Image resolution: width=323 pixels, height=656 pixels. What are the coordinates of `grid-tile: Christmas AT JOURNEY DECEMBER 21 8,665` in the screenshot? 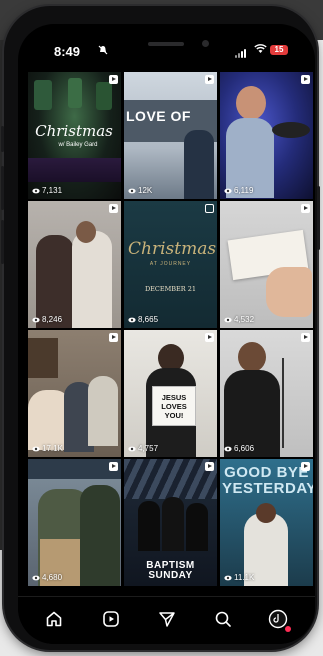 It's located at (170, 264).